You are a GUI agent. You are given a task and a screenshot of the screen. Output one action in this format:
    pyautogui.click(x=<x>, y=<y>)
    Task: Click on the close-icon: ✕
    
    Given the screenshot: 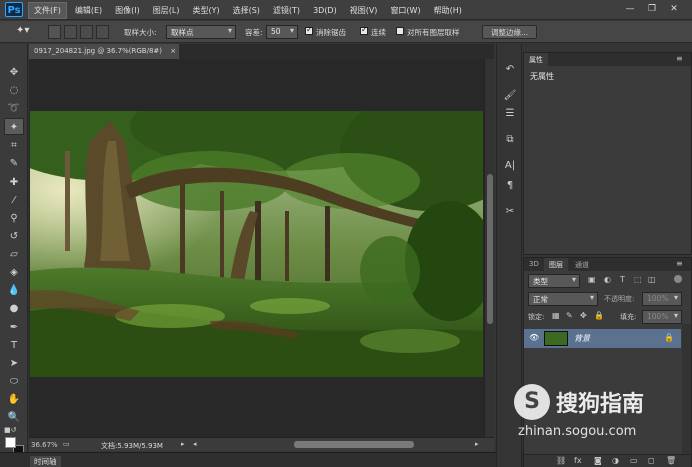 What is the action you would take?
    pyautogui.click(x=674, y=9)
    